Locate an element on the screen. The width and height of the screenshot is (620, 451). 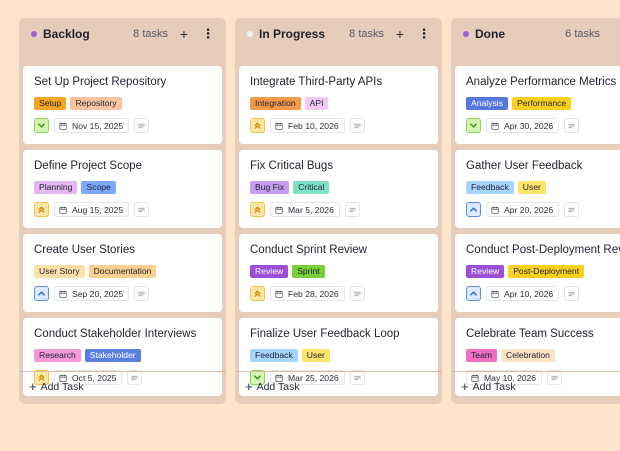
tag-list: Analysis Performance is located at coordinates (543, 103).